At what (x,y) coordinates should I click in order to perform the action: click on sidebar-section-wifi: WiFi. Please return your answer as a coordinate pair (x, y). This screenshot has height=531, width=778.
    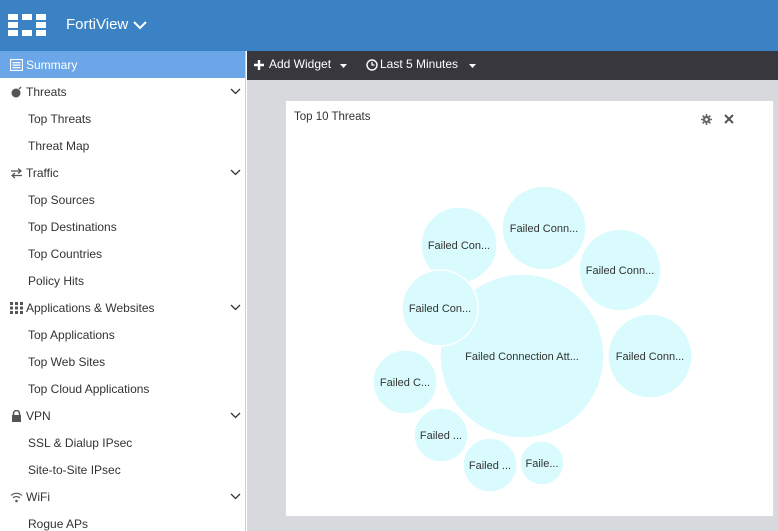
    Looking at the image, I should click on (122, 496).